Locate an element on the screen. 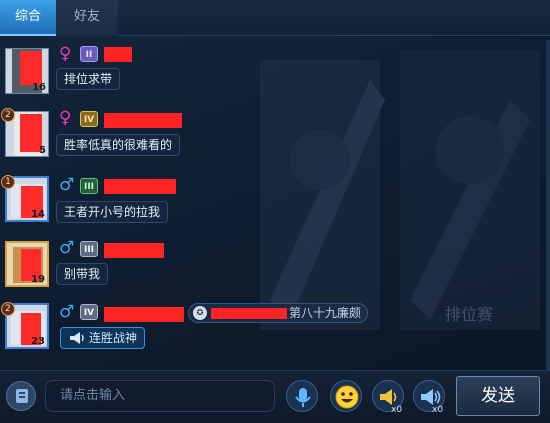  microphone-icon is located at coordinates (302, 396).